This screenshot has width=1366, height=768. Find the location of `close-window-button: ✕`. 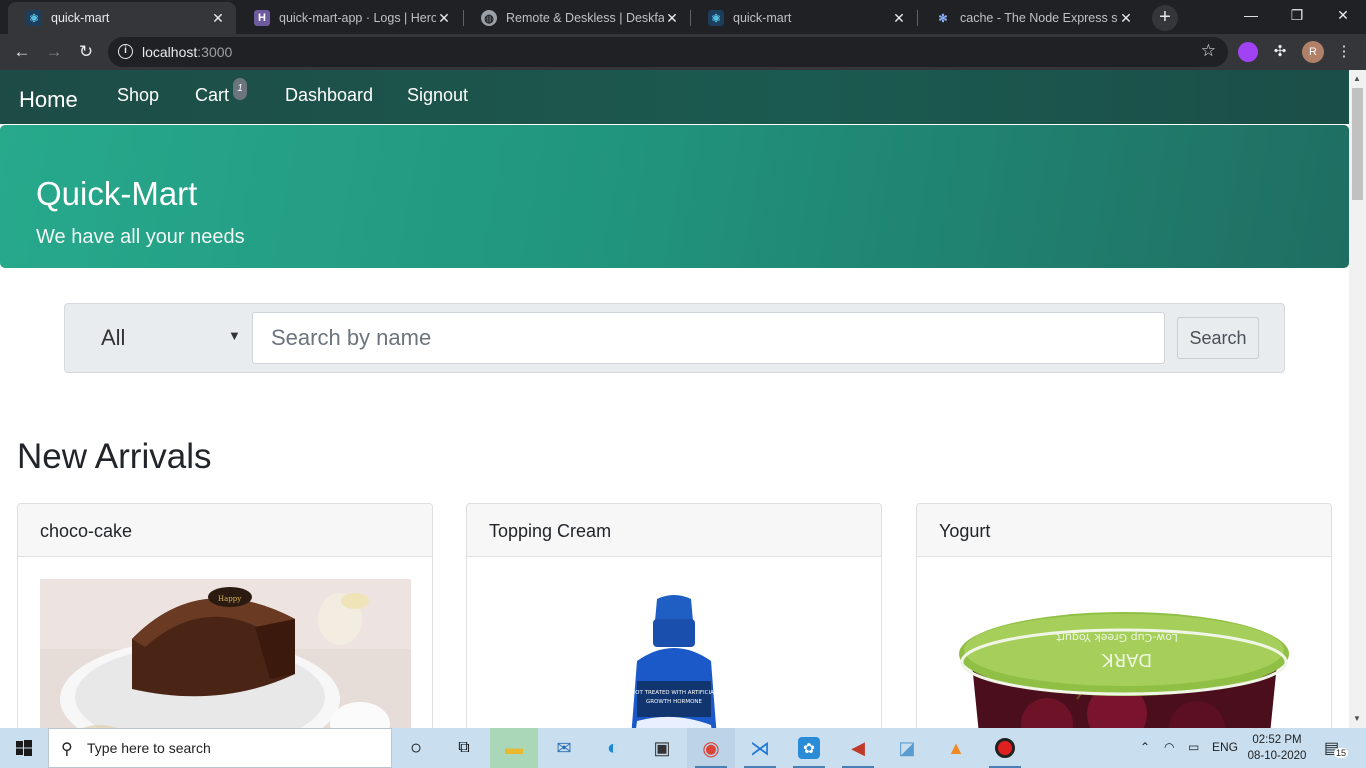

close-window-button: ✕ is located at coordinates (1343, 16).